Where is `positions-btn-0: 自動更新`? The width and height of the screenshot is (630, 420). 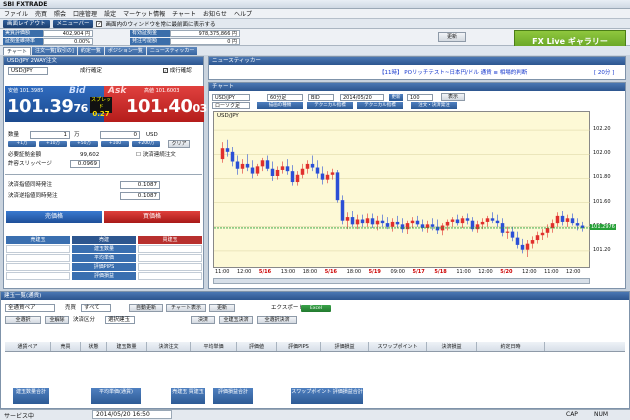 positions-btn-0: 自動更新 is located at coordinates (146, 308).